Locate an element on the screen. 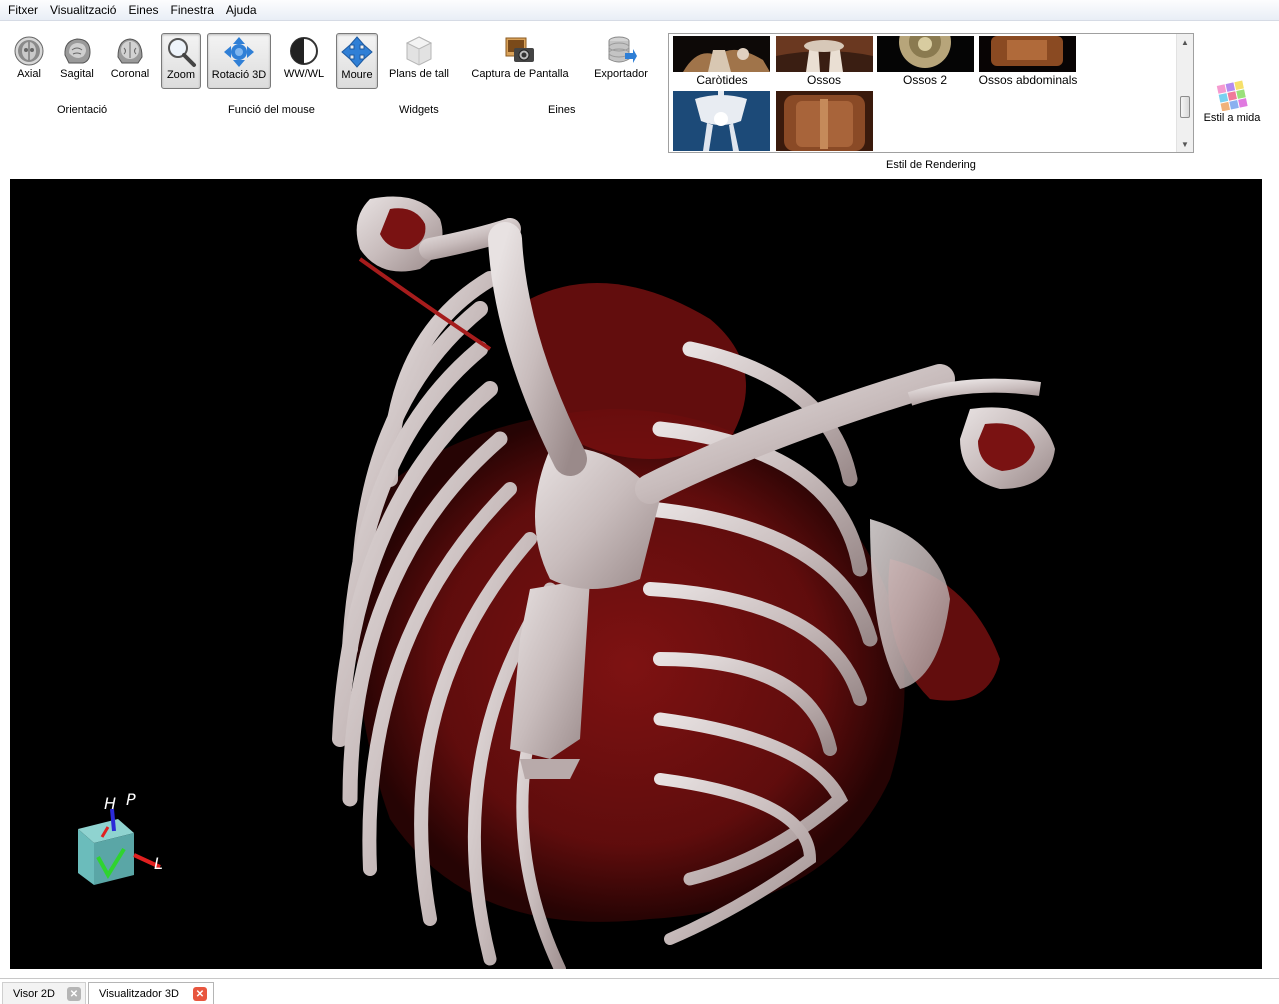  sagittal-label: Sagital is located at coordinates (77, 74).